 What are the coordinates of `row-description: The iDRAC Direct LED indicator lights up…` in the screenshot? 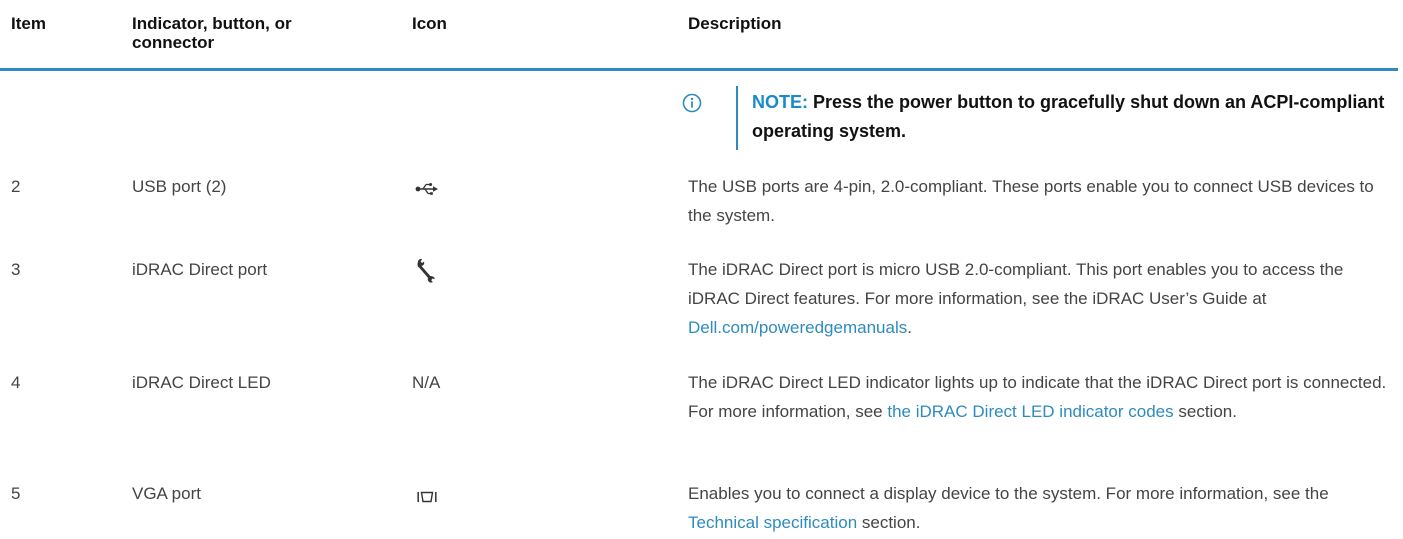 It's located at (1038, 397).